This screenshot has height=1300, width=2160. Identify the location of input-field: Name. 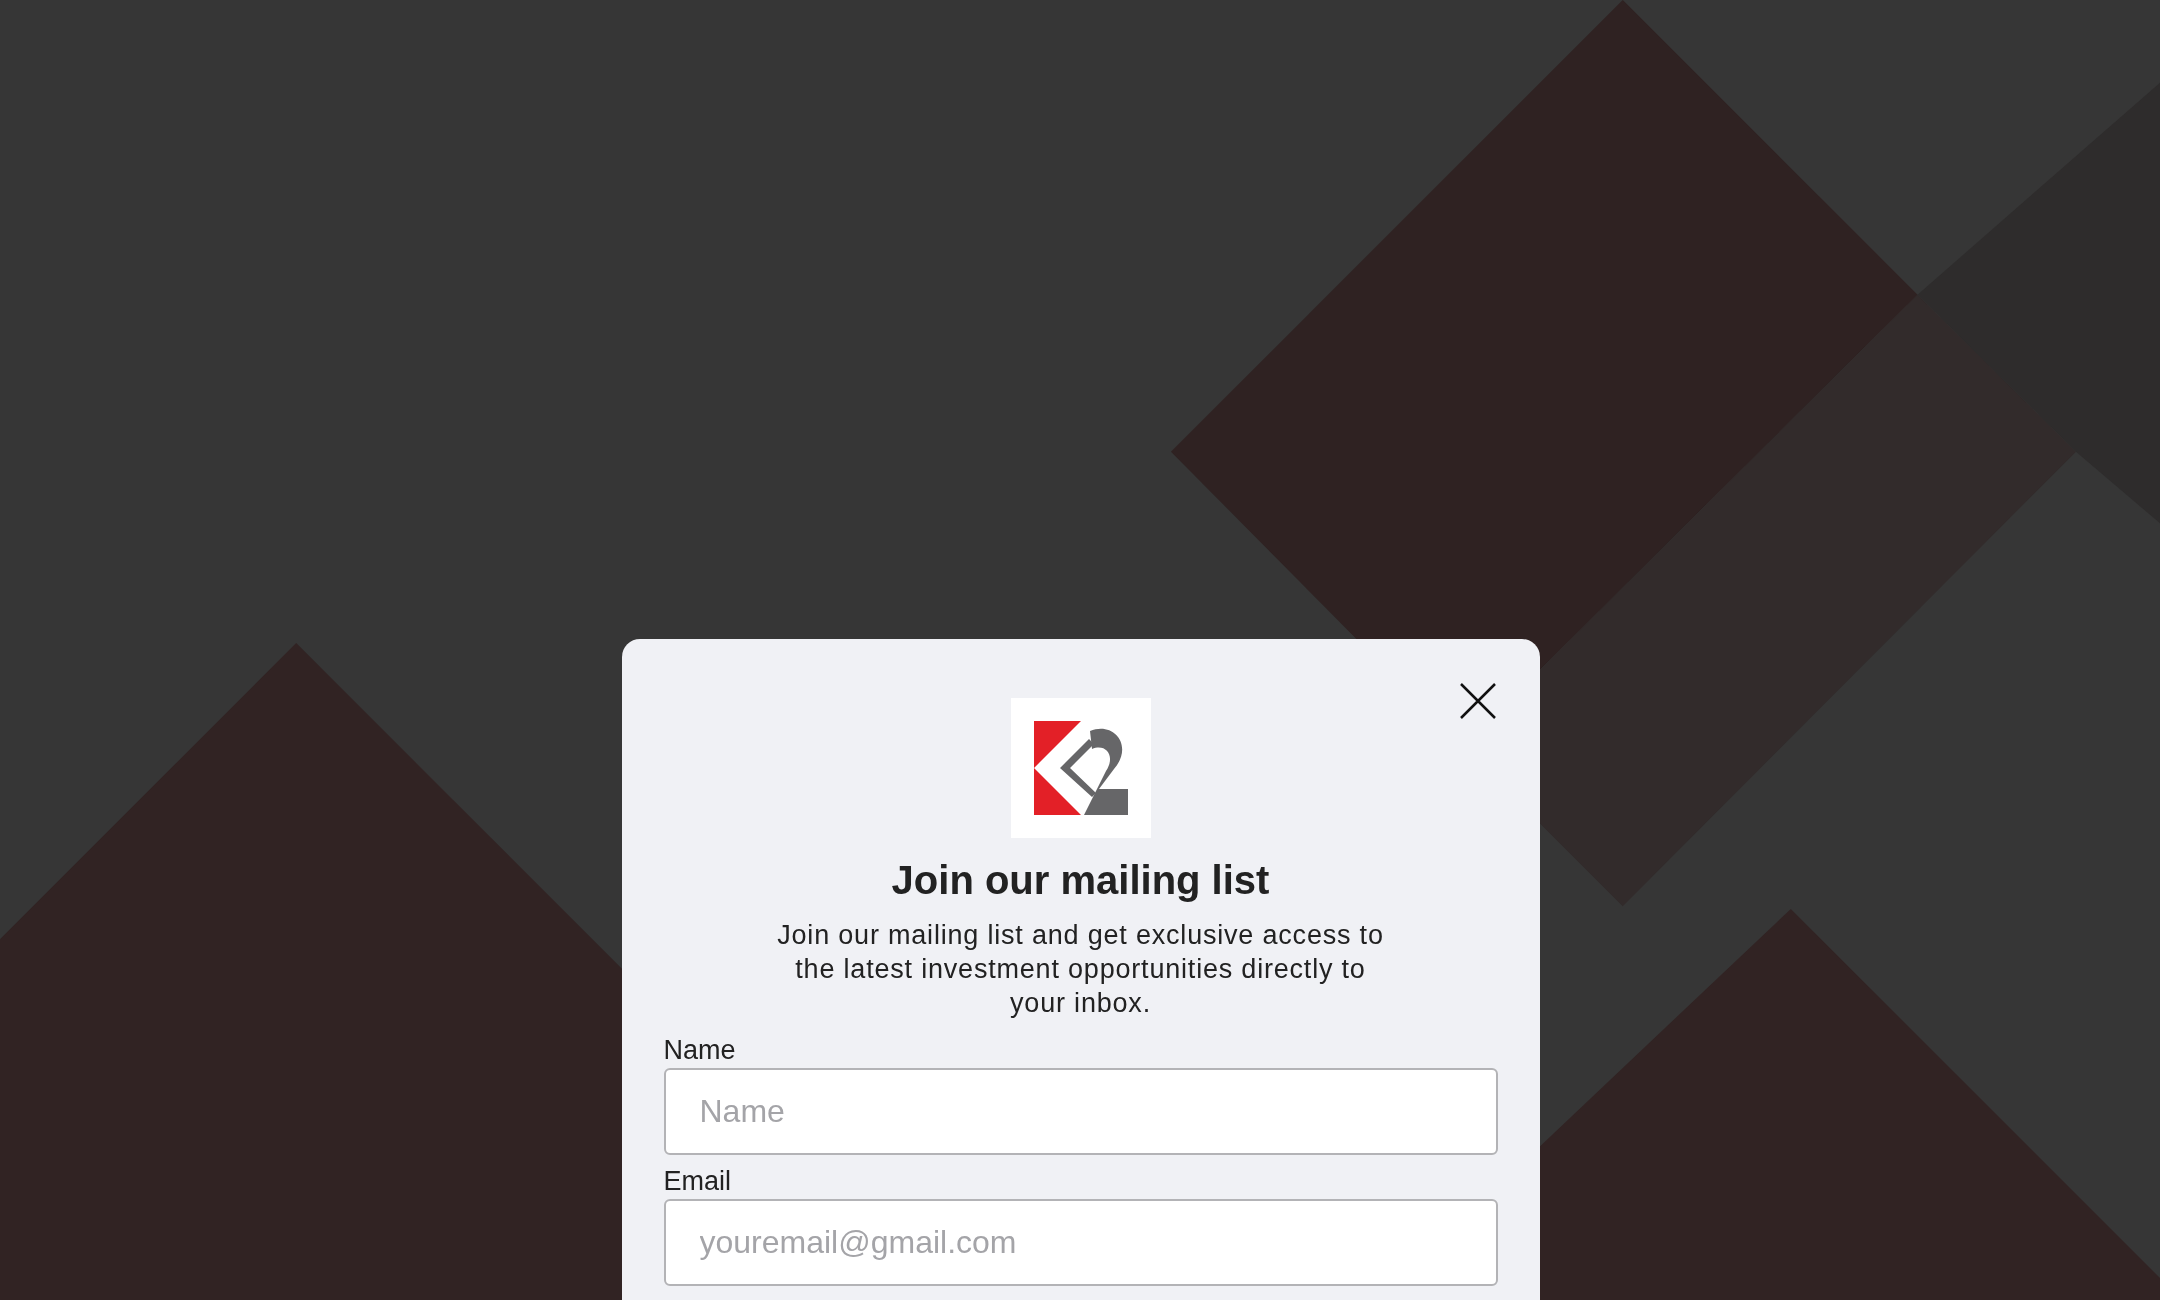
(1080, 1111).